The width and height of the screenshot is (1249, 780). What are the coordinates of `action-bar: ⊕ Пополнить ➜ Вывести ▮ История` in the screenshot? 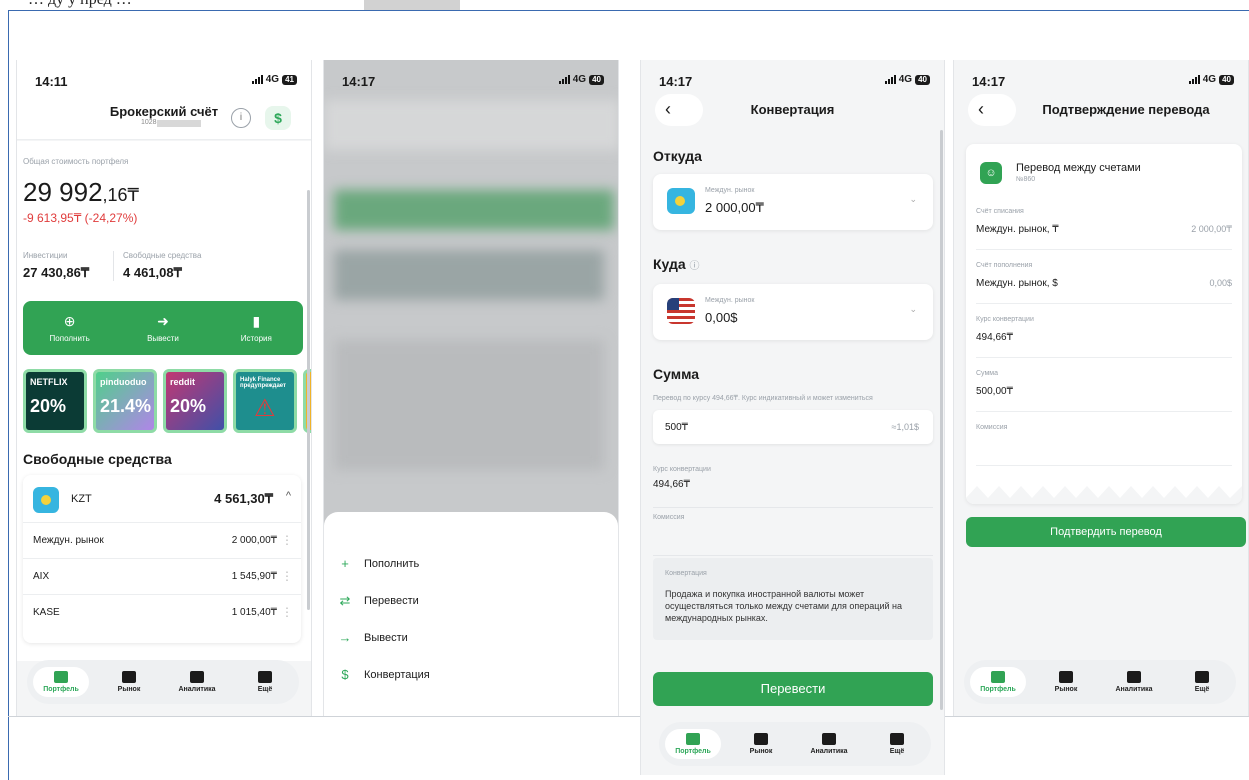 It's located at (163, 328).